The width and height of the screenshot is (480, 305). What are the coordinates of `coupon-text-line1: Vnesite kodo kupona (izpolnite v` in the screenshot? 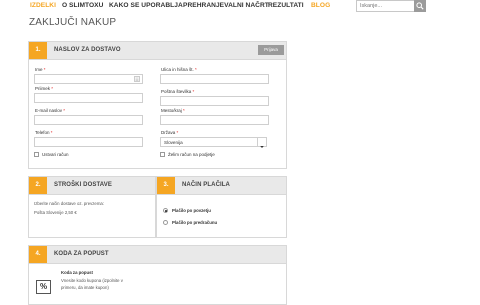 It's located at (92, 280).